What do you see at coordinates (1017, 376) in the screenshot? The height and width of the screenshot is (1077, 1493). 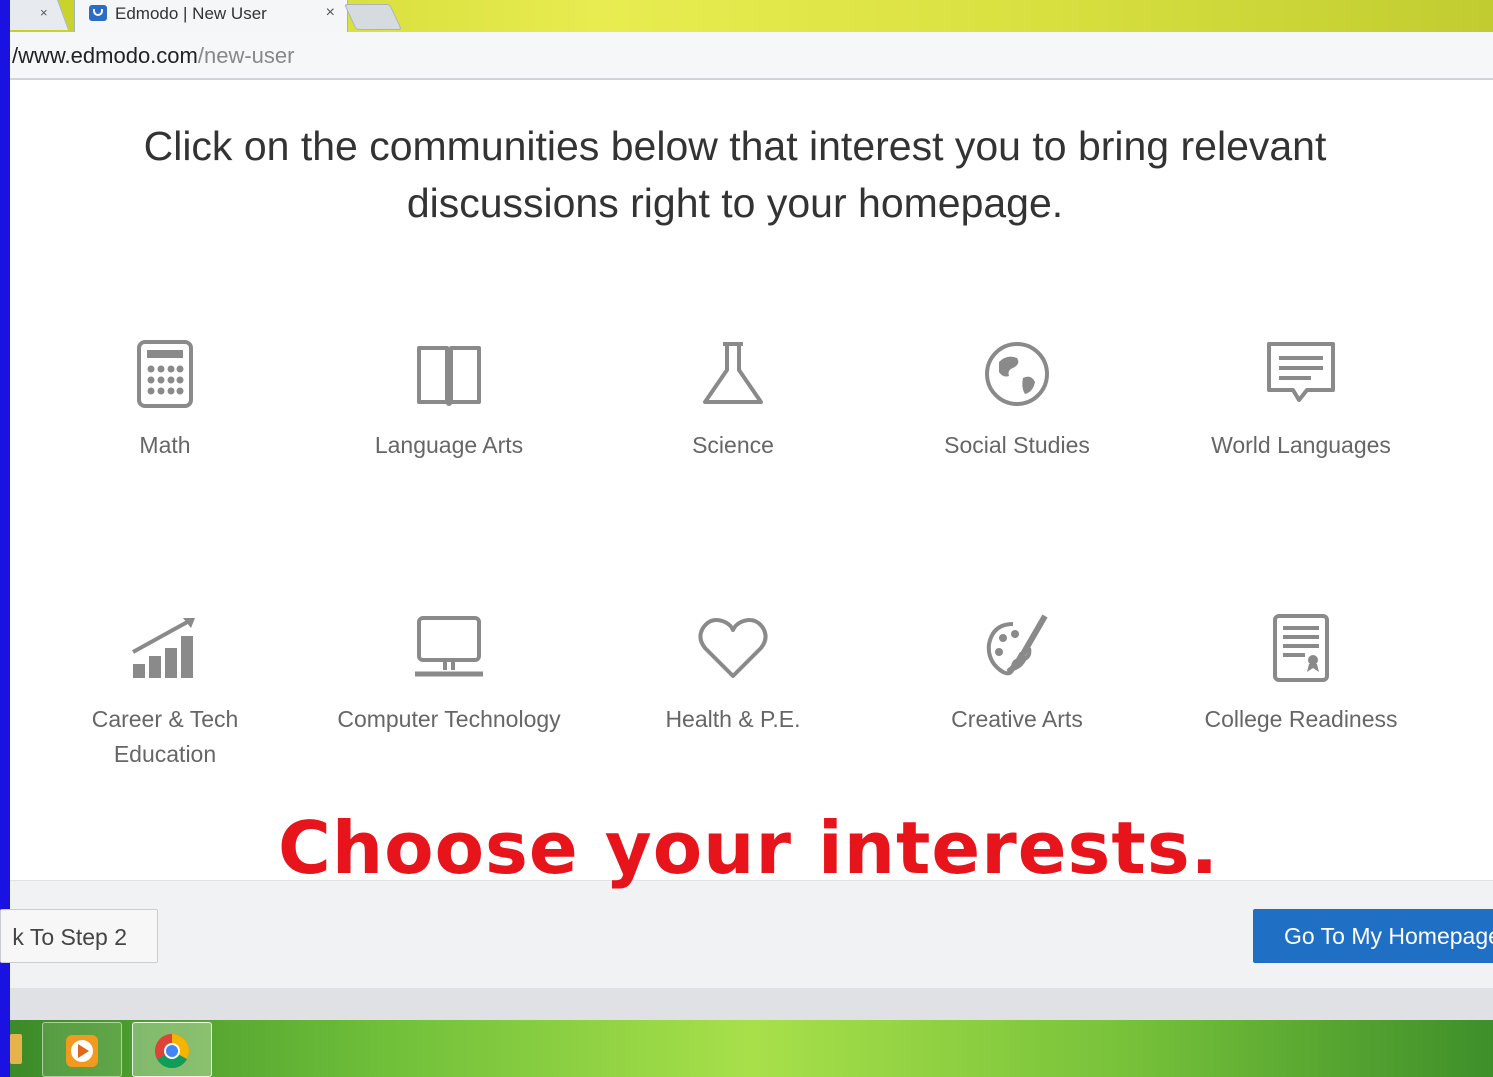 I see `globe-icon` at bounding box center [1017, 376].